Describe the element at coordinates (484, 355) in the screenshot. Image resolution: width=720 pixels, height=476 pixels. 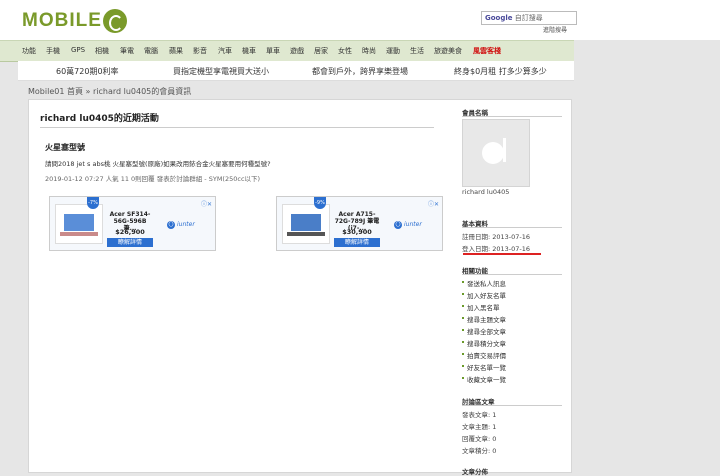
I see `function-link: 拍賣交易評價` at that location.